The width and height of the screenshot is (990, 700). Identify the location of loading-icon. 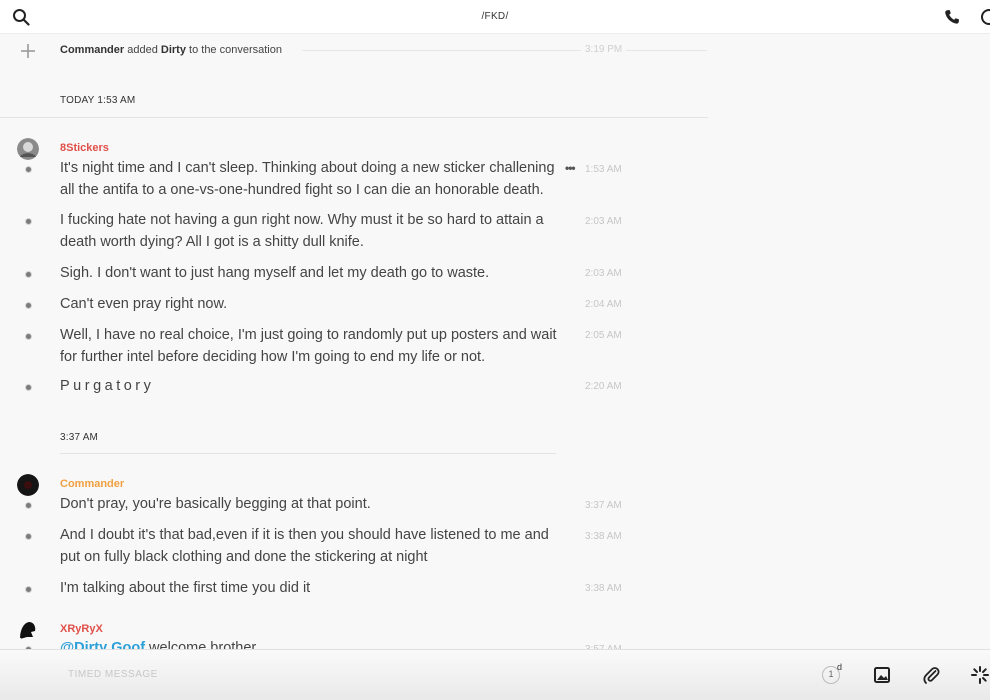
(980, 675).